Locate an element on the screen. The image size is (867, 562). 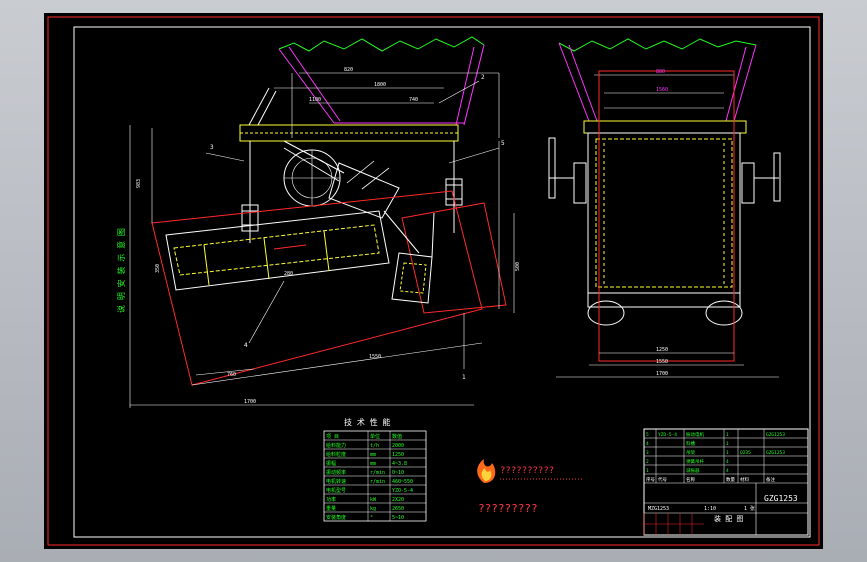
spec-cell: t/h is located at coordinates (374, 446).